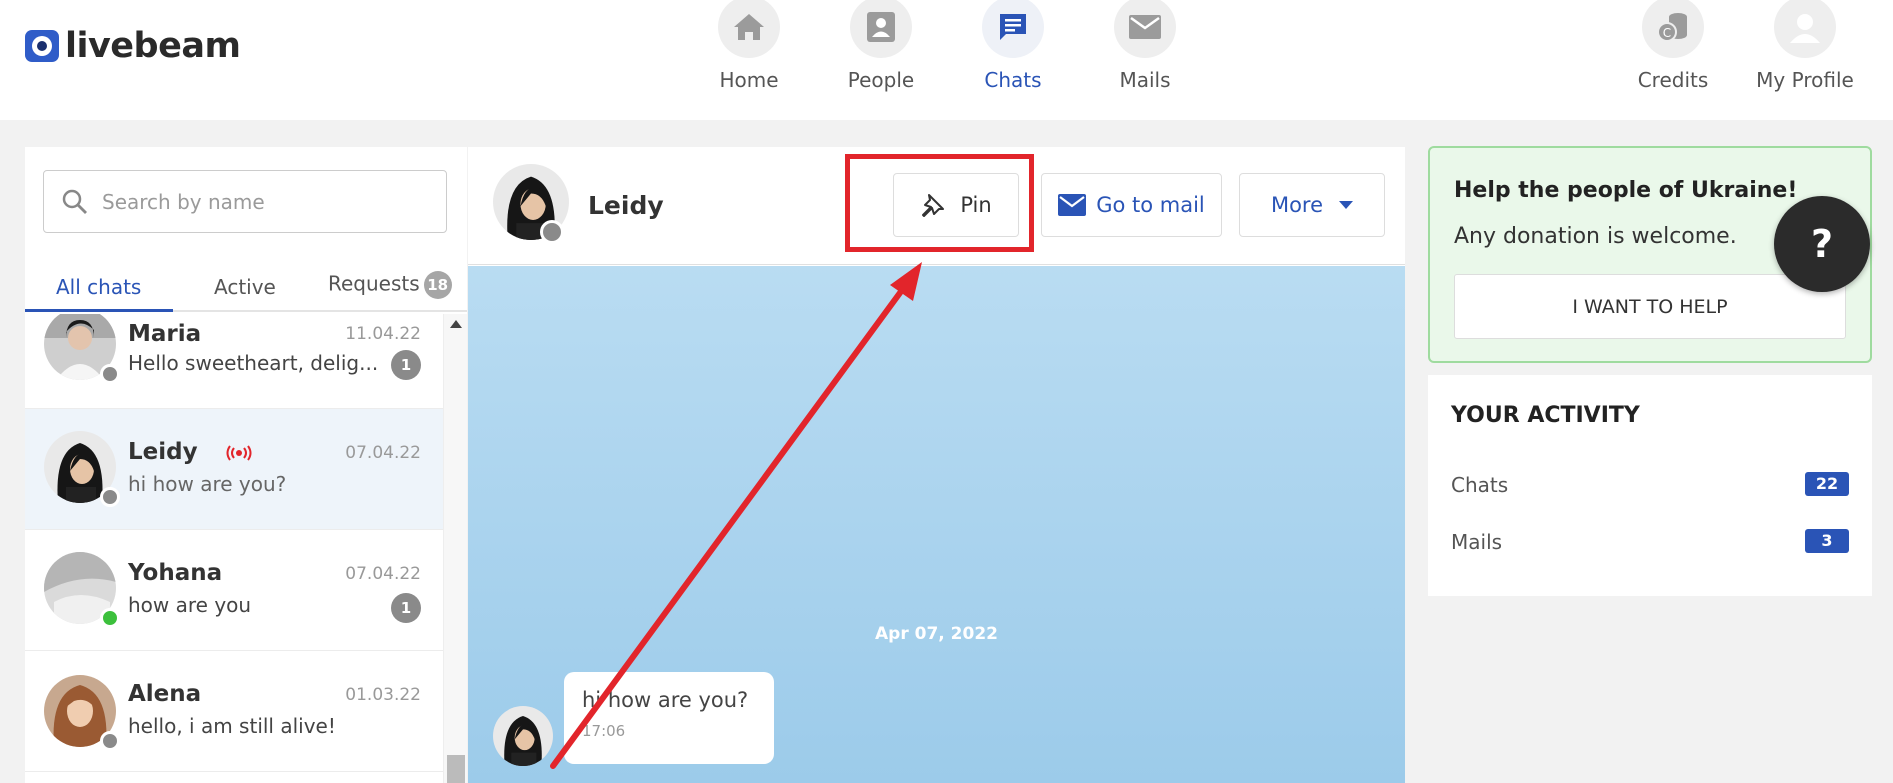  Describe the element at coordinates (1650, 306) in the screenshot. I see `i-want-to-help-button: I WANT TO HELP` at that location.